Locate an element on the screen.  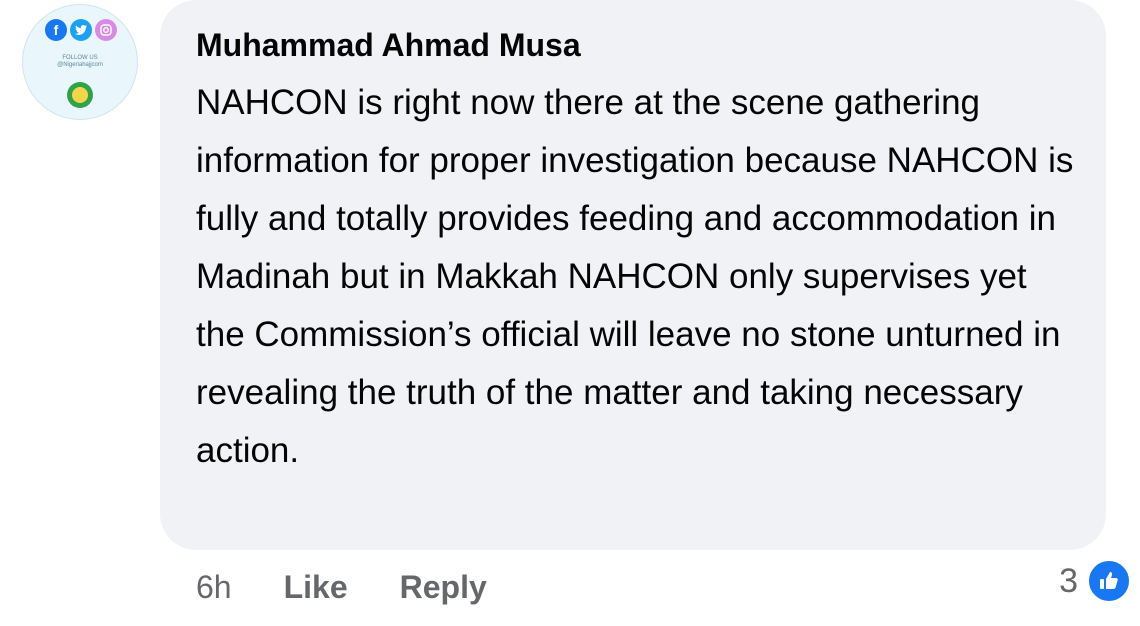
comment-timestamp: 6h is located at coordinates (214, 587).